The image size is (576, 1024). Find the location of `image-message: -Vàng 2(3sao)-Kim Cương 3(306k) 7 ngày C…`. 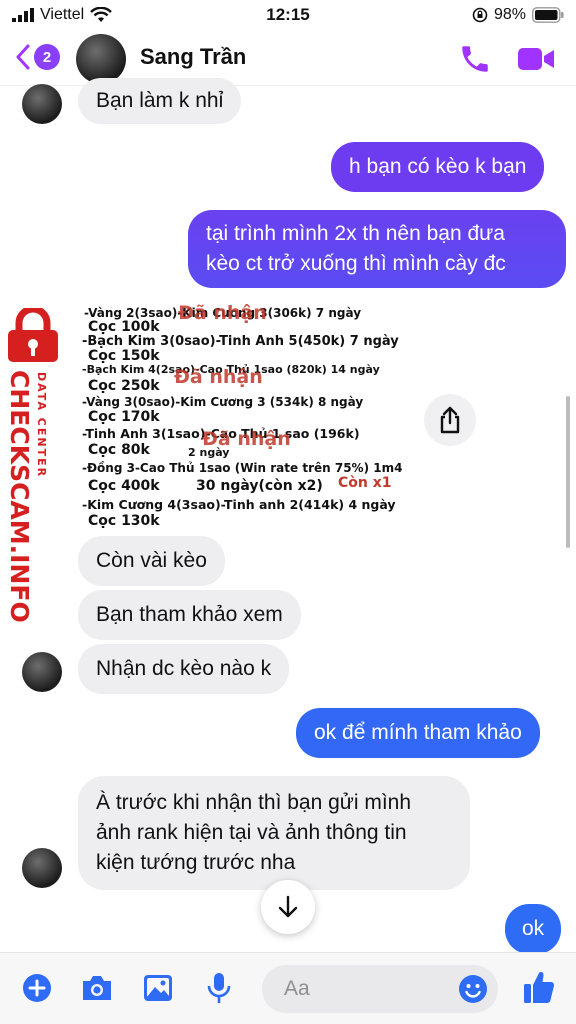

image-message: -Vàng 2(3sao)-Kim Cương 3(306k) 7 ngày C… is located at coordinates (243, 416).